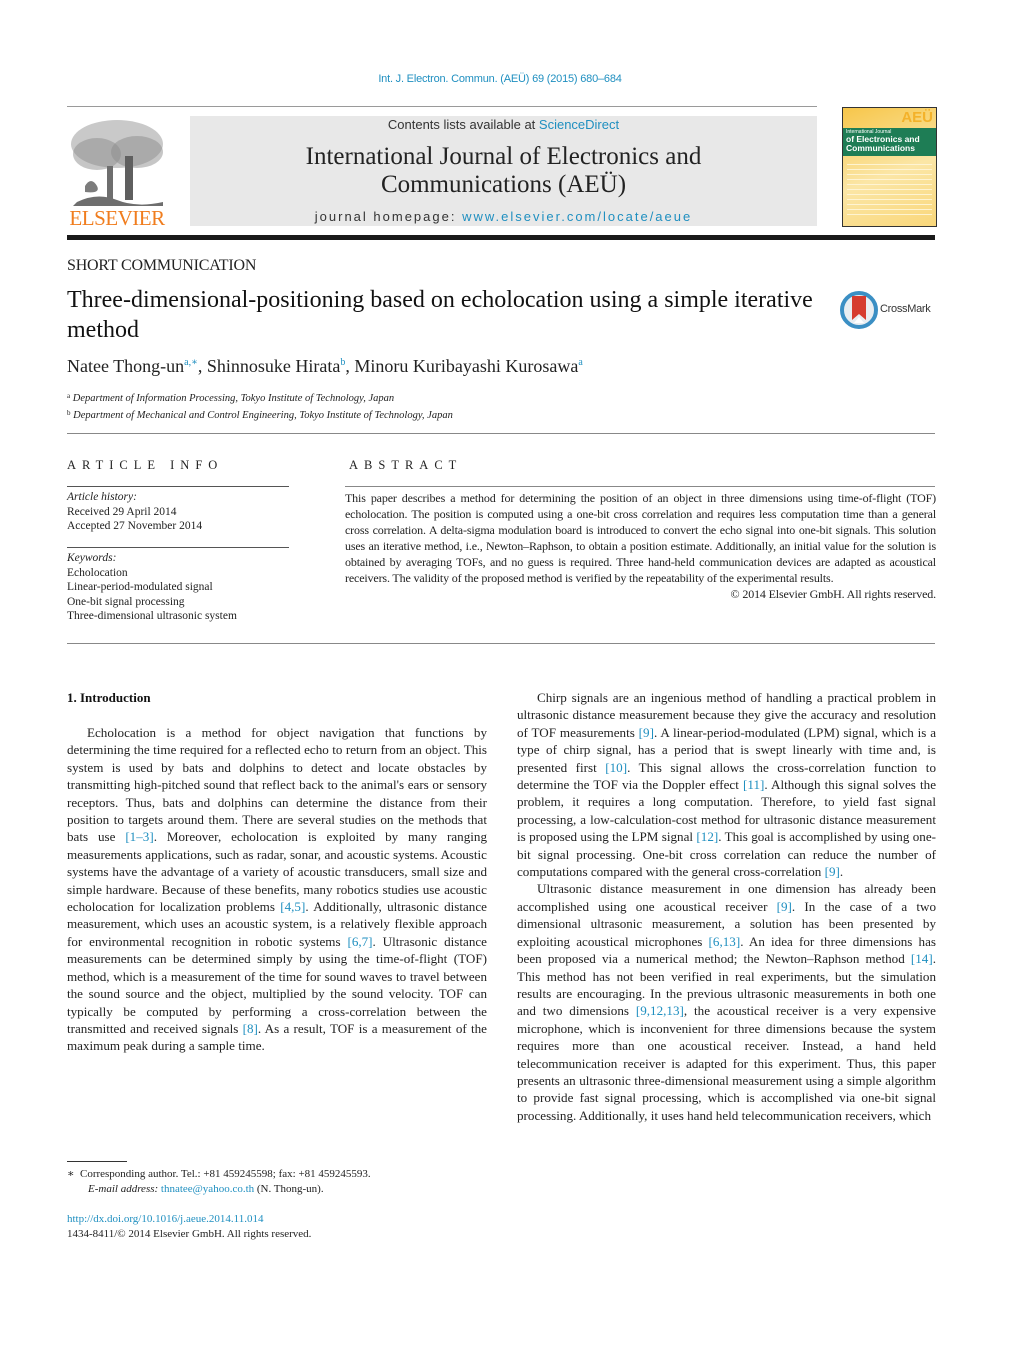 The width and height of the screenshot is (1020, 1351). Describe the element at coordinates (123, 1189) in the screenshot. I see `email-label: E-mail address:` at that location.